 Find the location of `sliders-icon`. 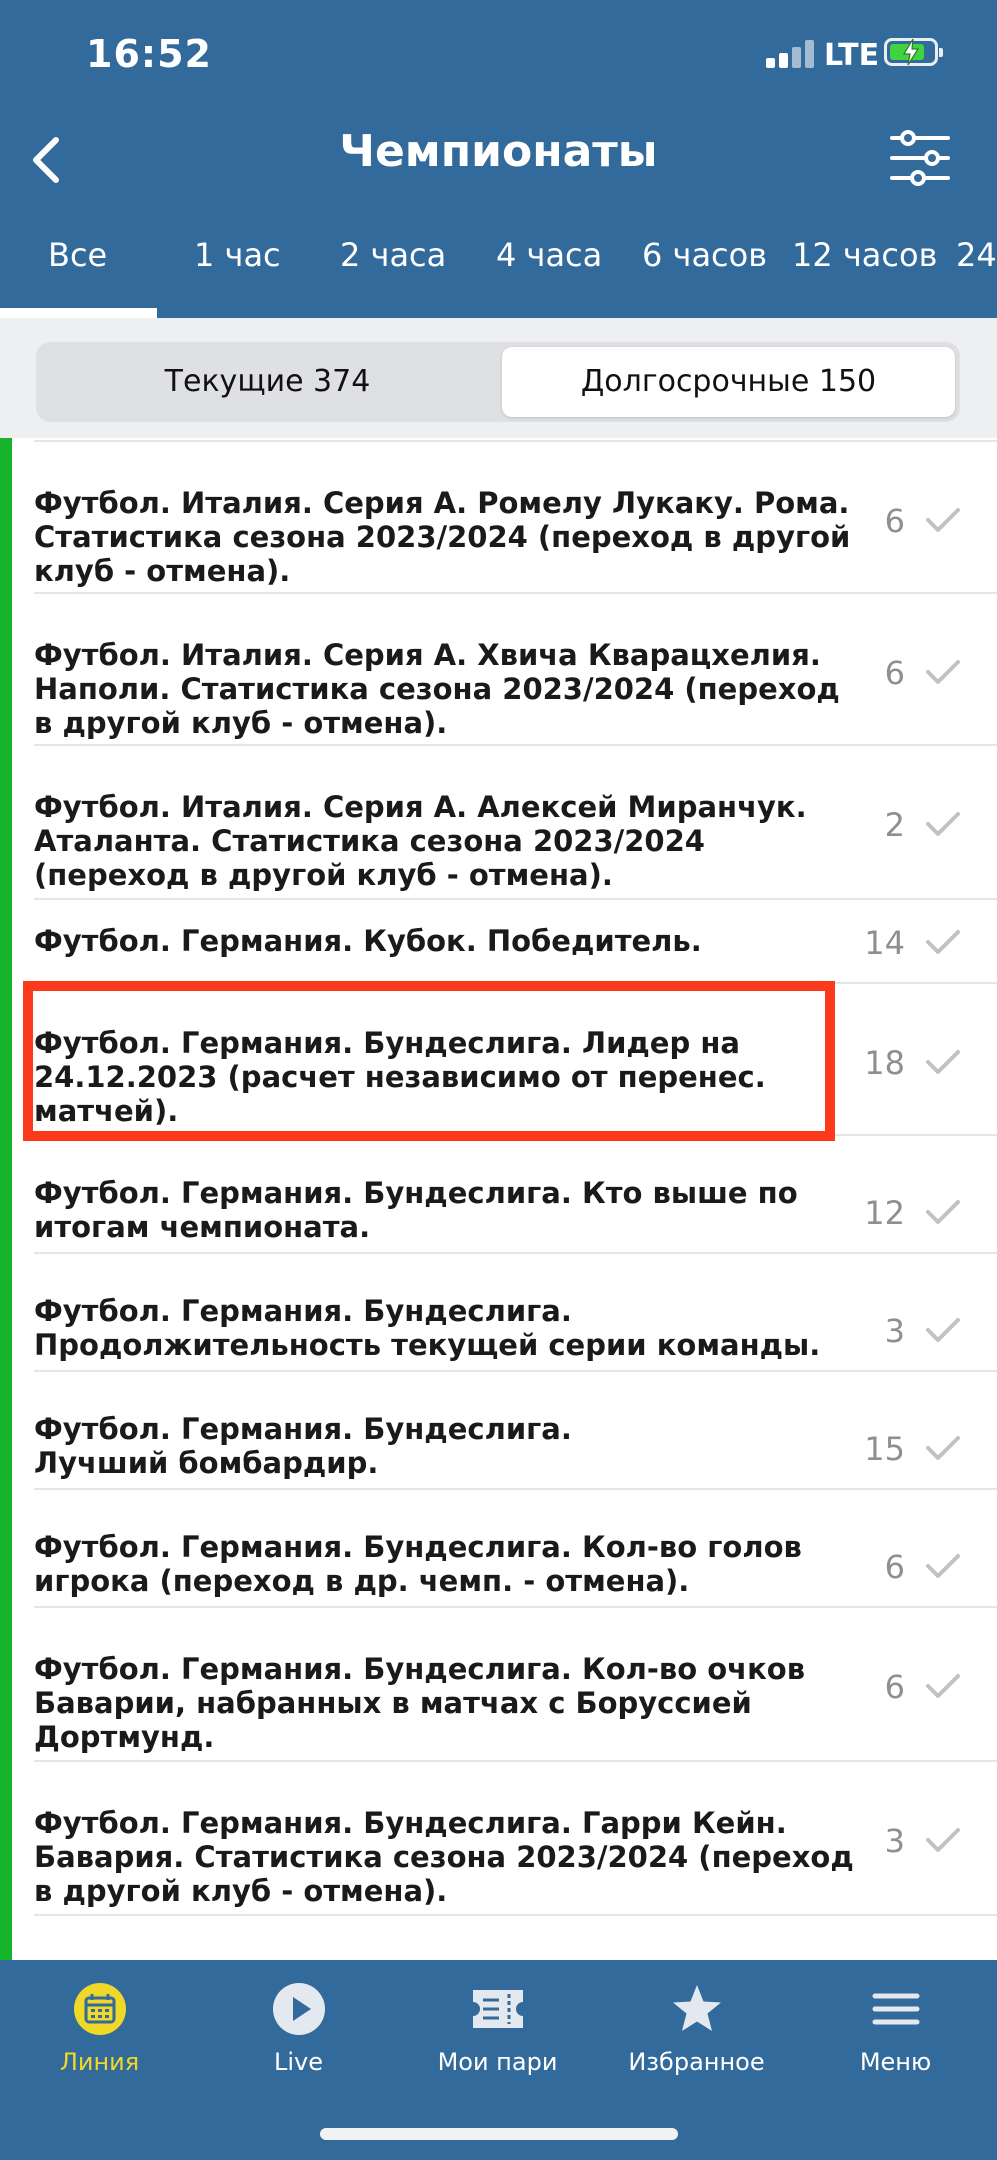

sliders-icon is located at coordinates (920, 158).